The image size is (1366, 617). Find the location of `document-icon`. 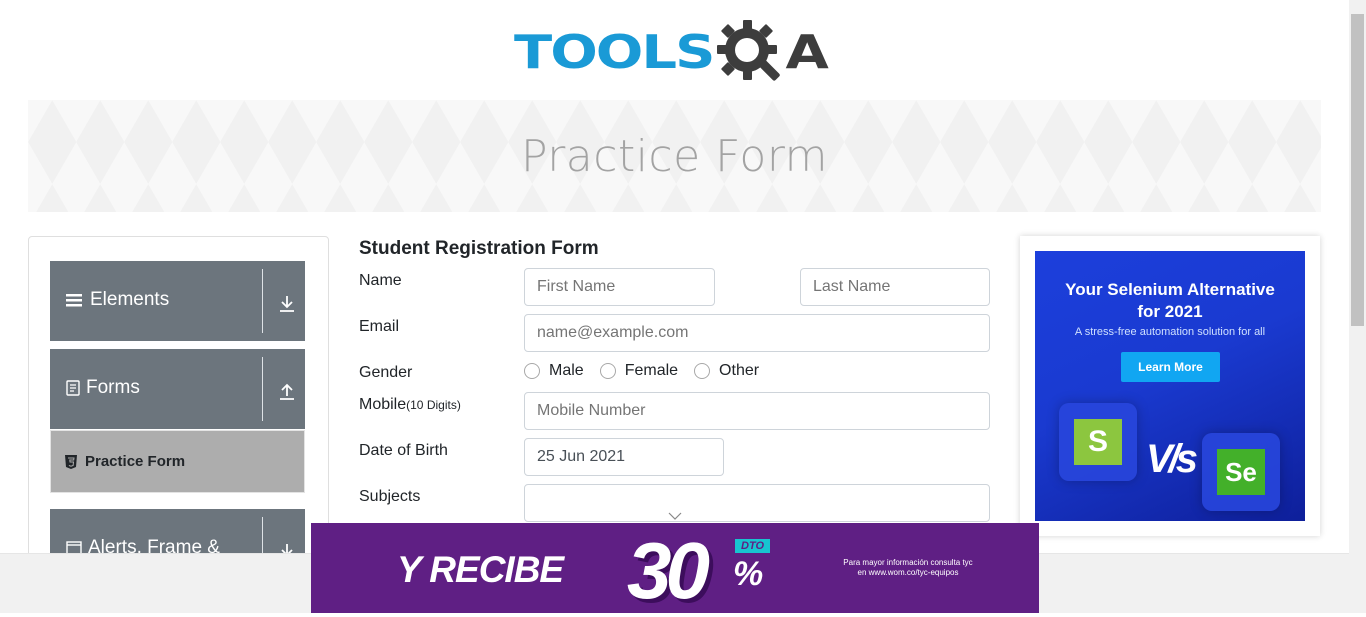

document-icon is located at coordinates (73, 388).